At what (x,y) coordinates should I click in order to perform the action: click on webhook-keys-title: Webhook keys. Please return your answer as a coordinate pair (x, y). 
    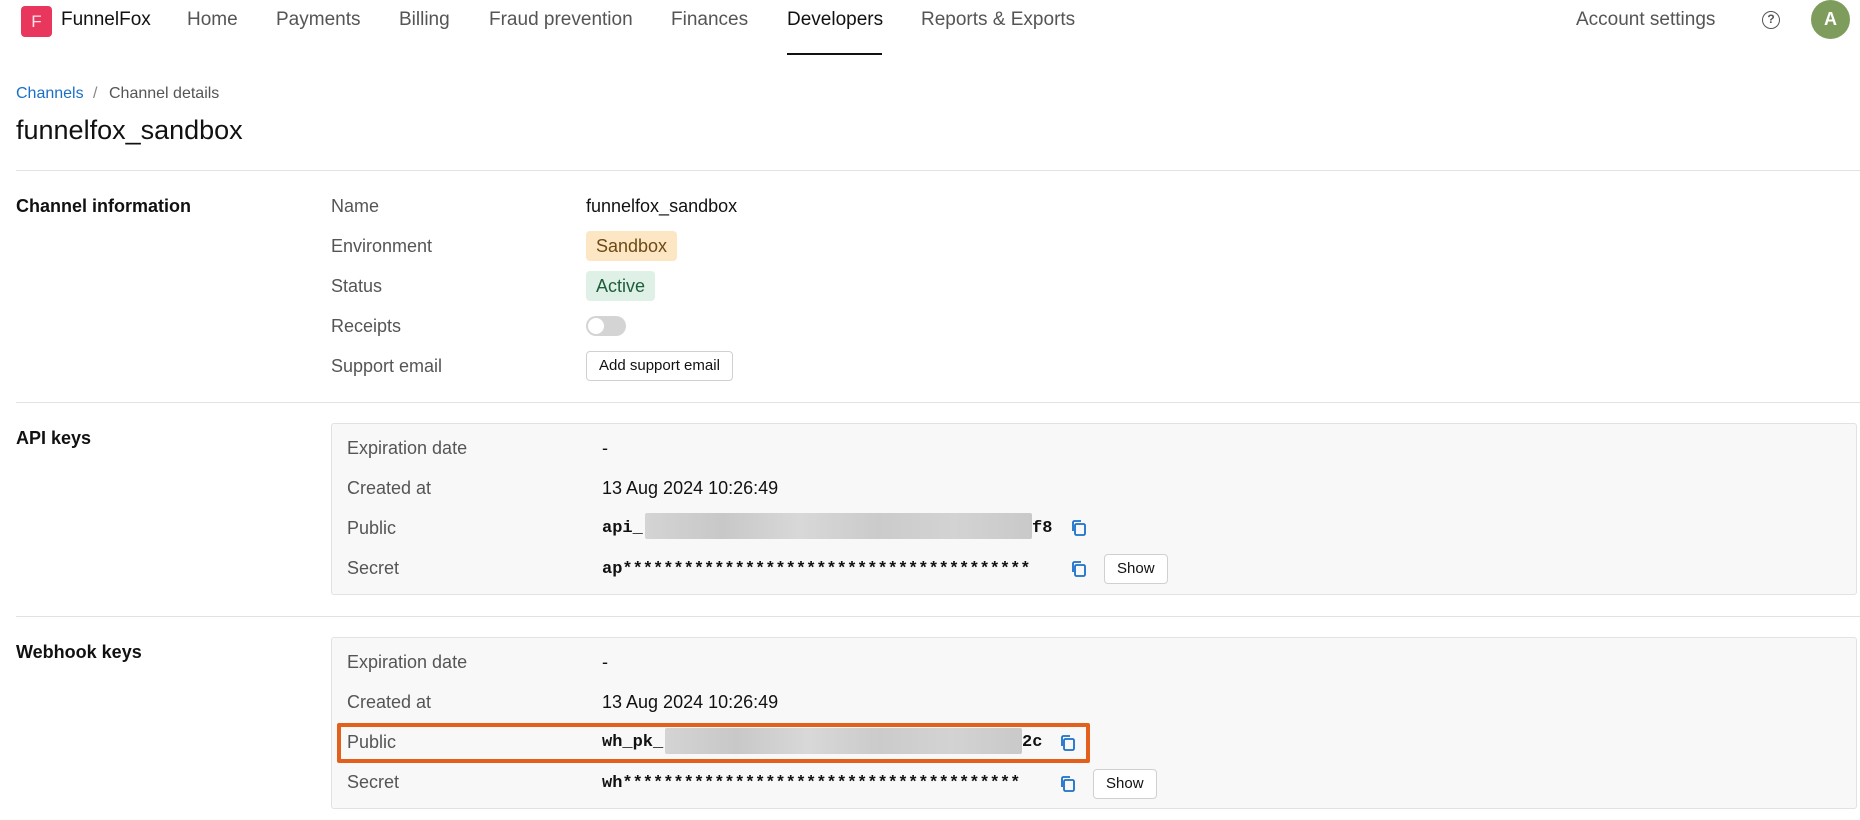
    Looking at the image, I should click on (79, 652).